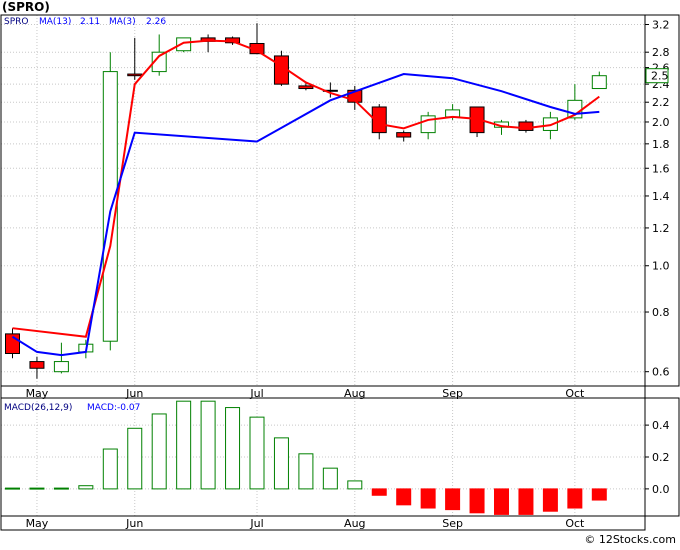 This screenshot has width=680, height=550. Describe the element at coordinates (134, 393) in the screenshot. I see `price-x-tick-label: Jun` at that location.